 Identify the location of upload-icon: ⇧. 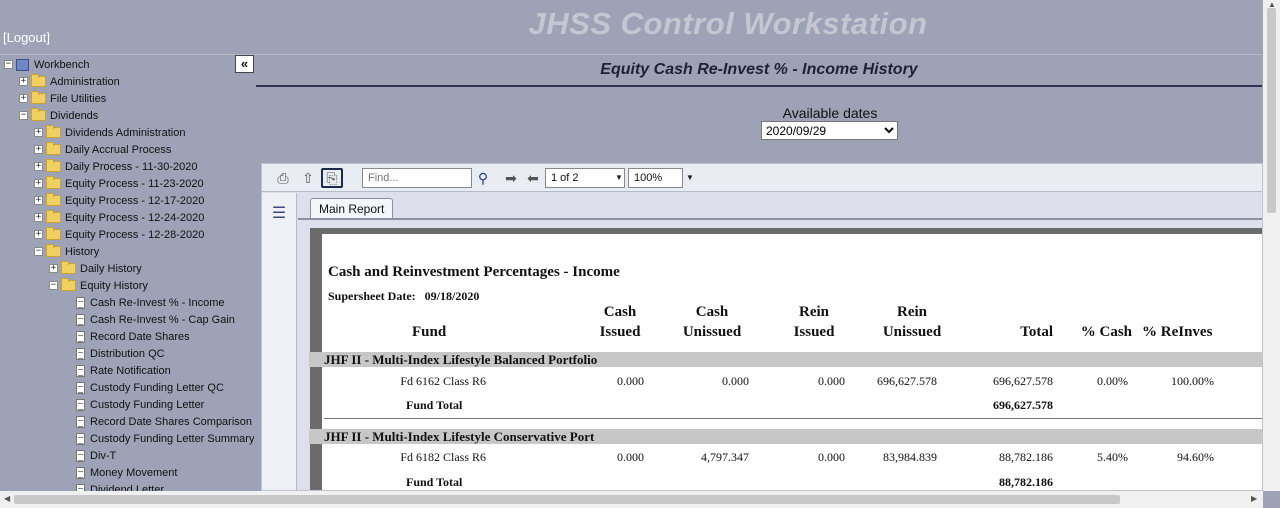
(308, 178).